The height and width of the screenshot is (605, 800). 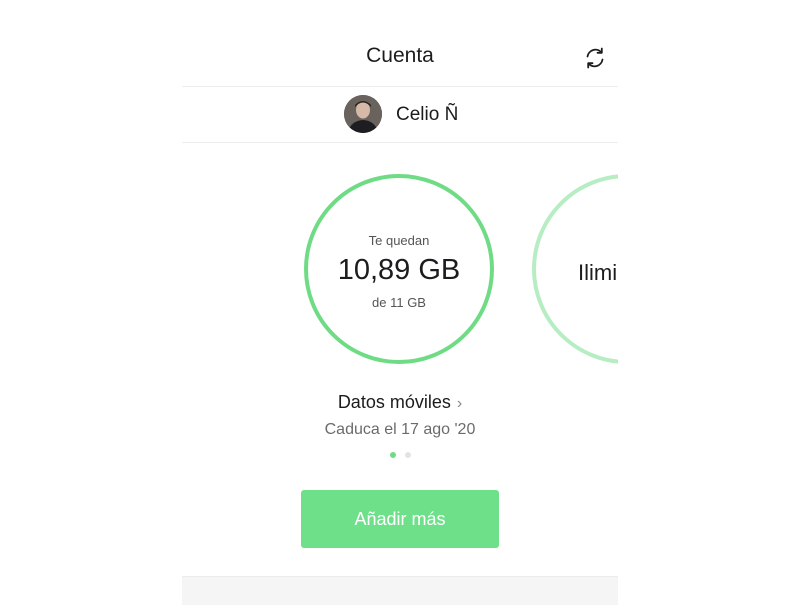 I want to click on header: Cuenta, so click(x=400, y=43).